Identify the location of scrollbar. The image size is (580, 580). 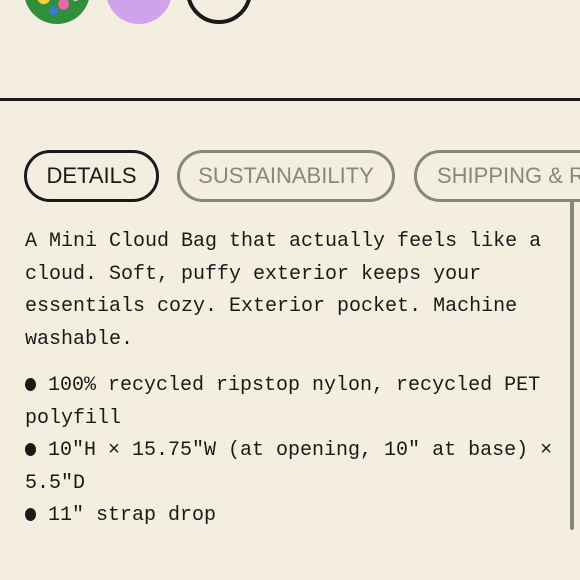
(572, 365).